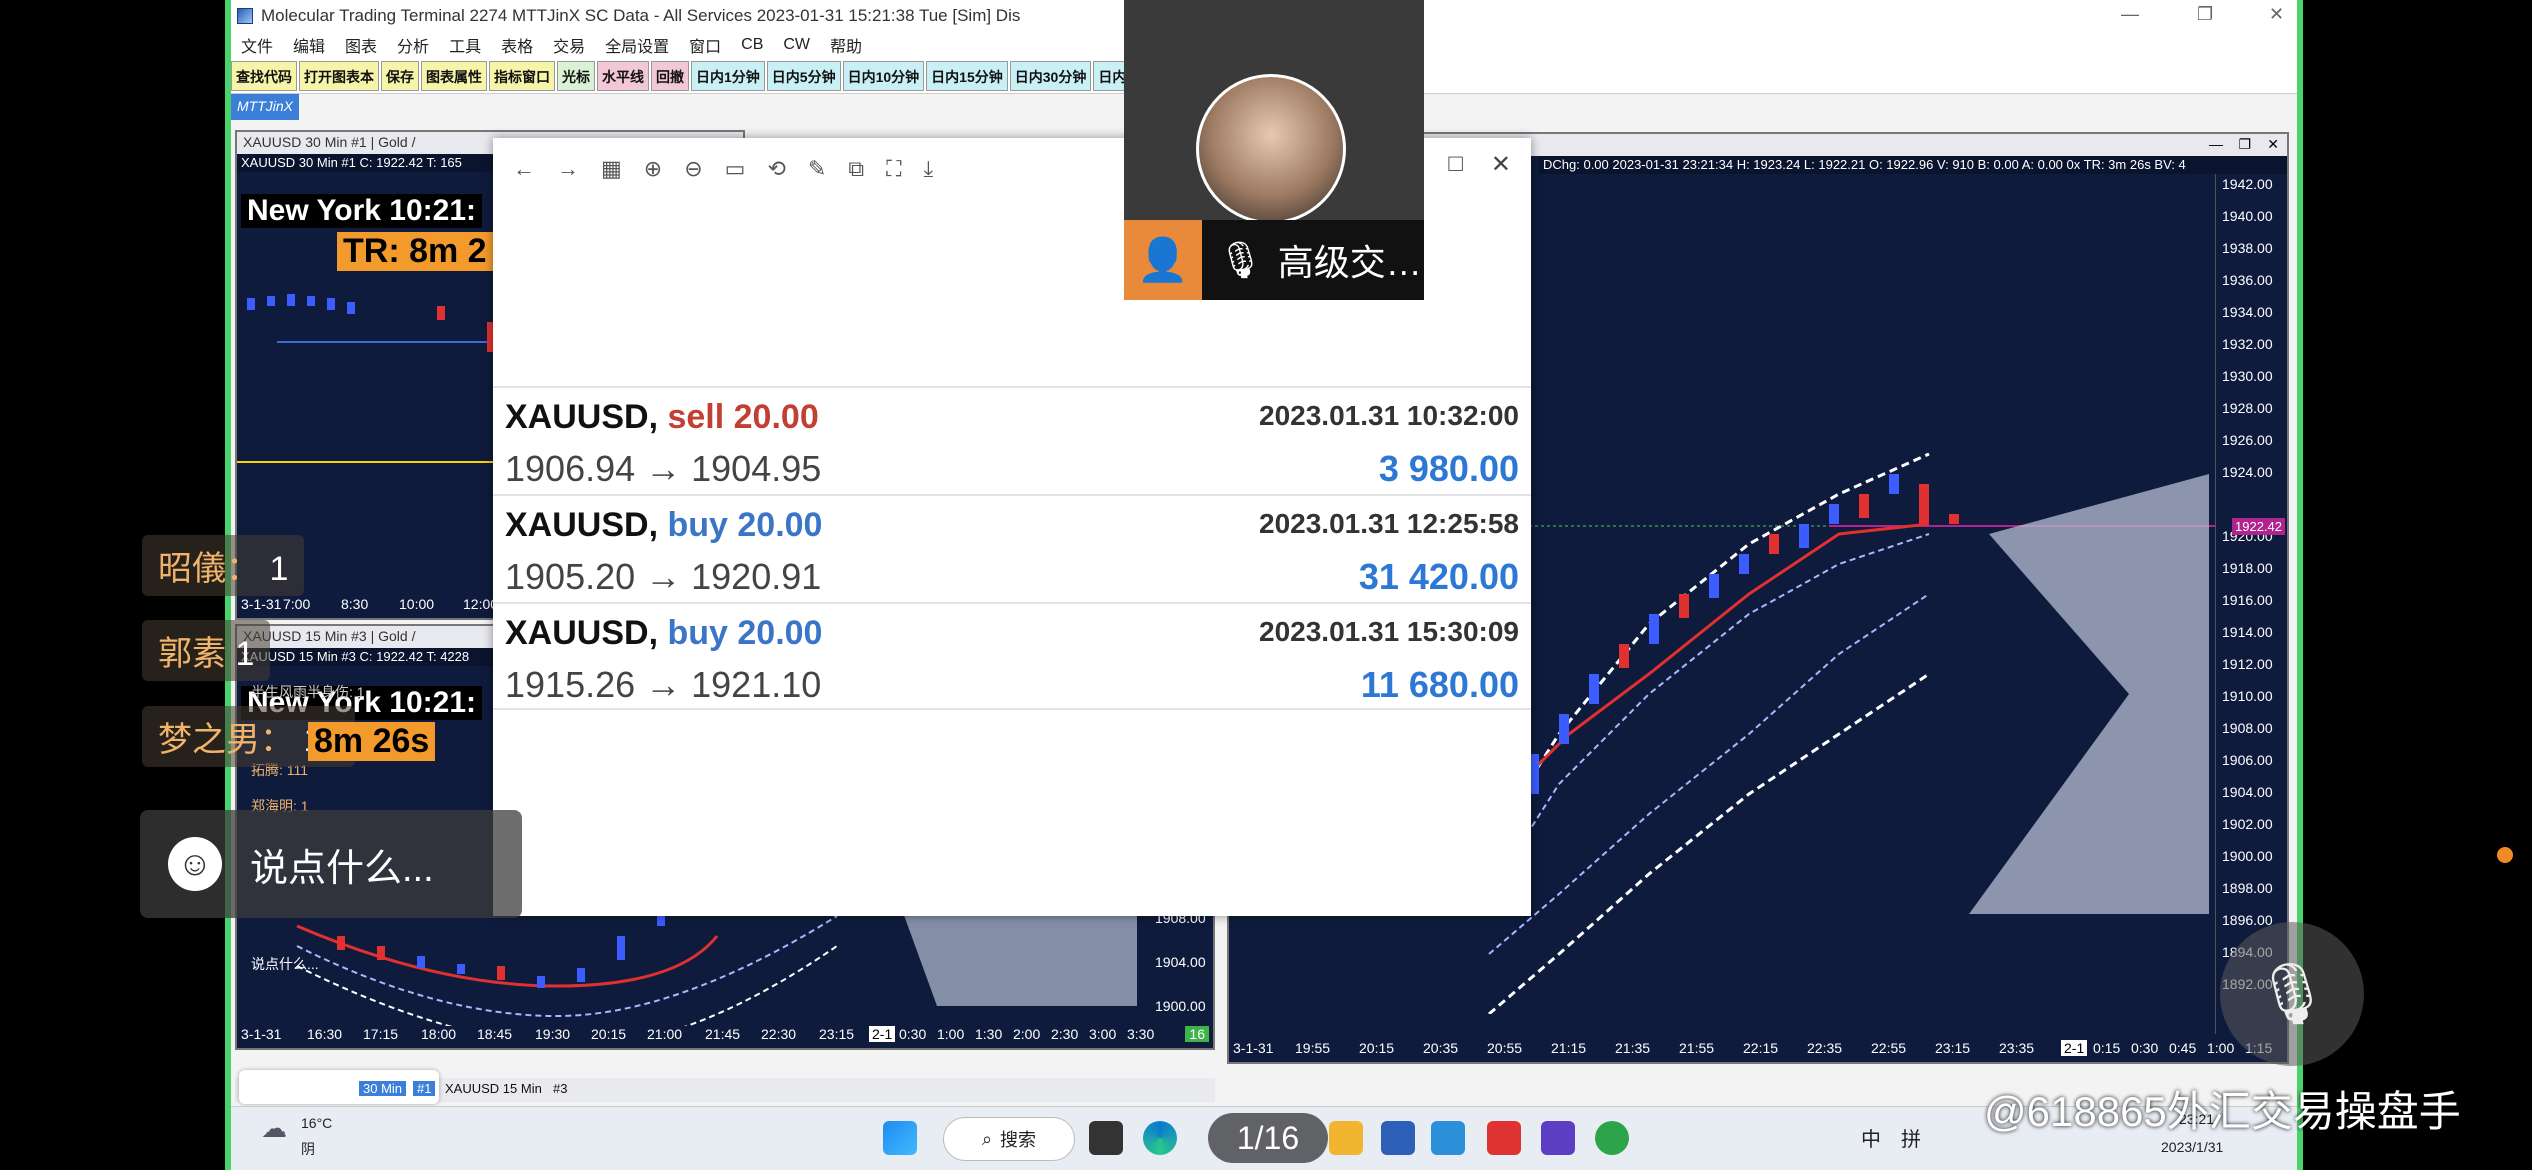  Describe the element at coordinates (465, 45) in the screenshot. I see `menu-tools: 工具` at that location.